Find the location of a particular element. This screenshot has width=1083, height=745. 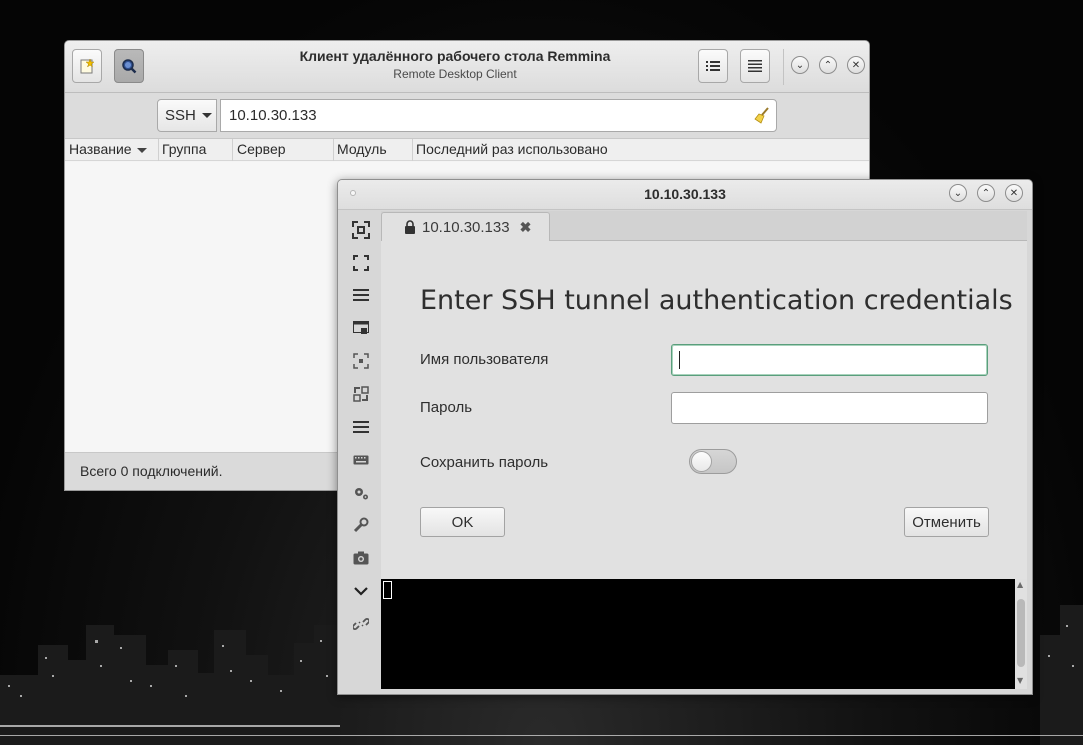

screenshot-button is located at coordinates (361, 558).